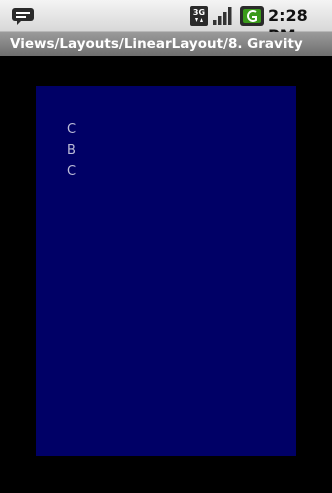  What do you see at coordinates (156, 44) in the screenshot?
I see `page-title: Views/Layouts/LinearLayout/8. Gravity` at bounding box center [156, 44].